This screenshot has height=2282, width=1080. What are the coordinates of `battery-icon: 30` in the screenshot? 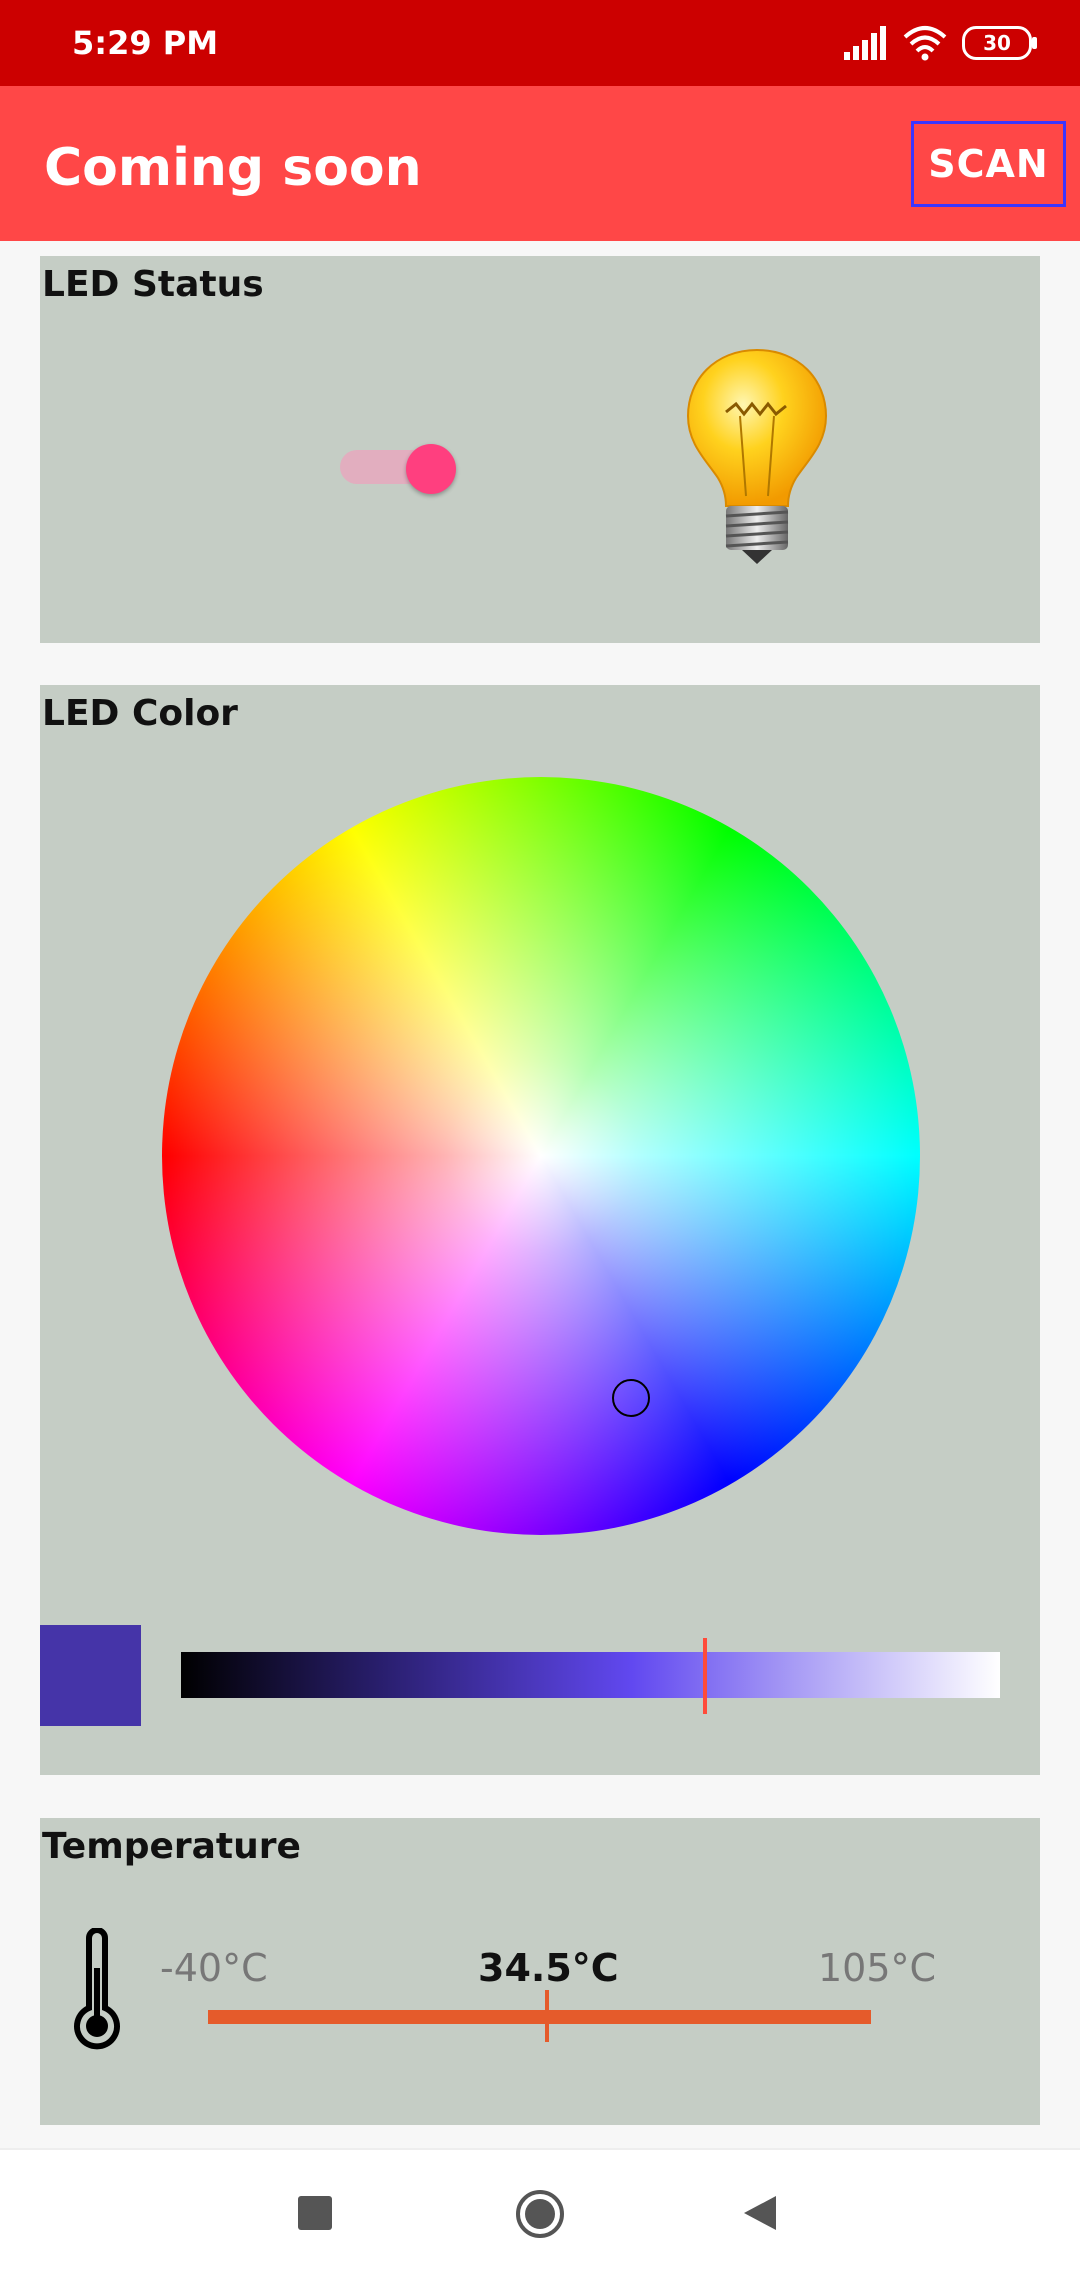 It's located at (999, 43).